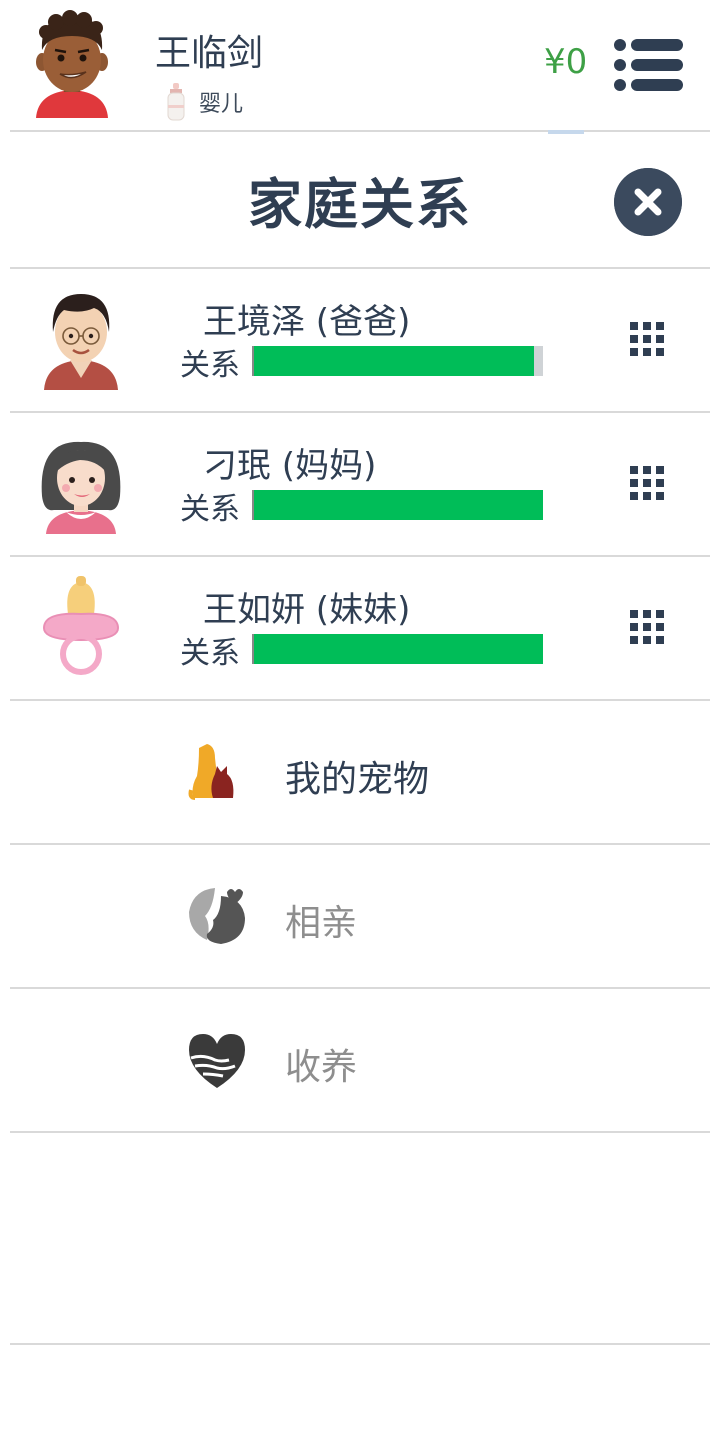 This screenshot has height=1440, width=720. What do you see at coordinates (648, 65) in the screenshot?
I see `list-menu-icon` at bounding box center [648, 65].